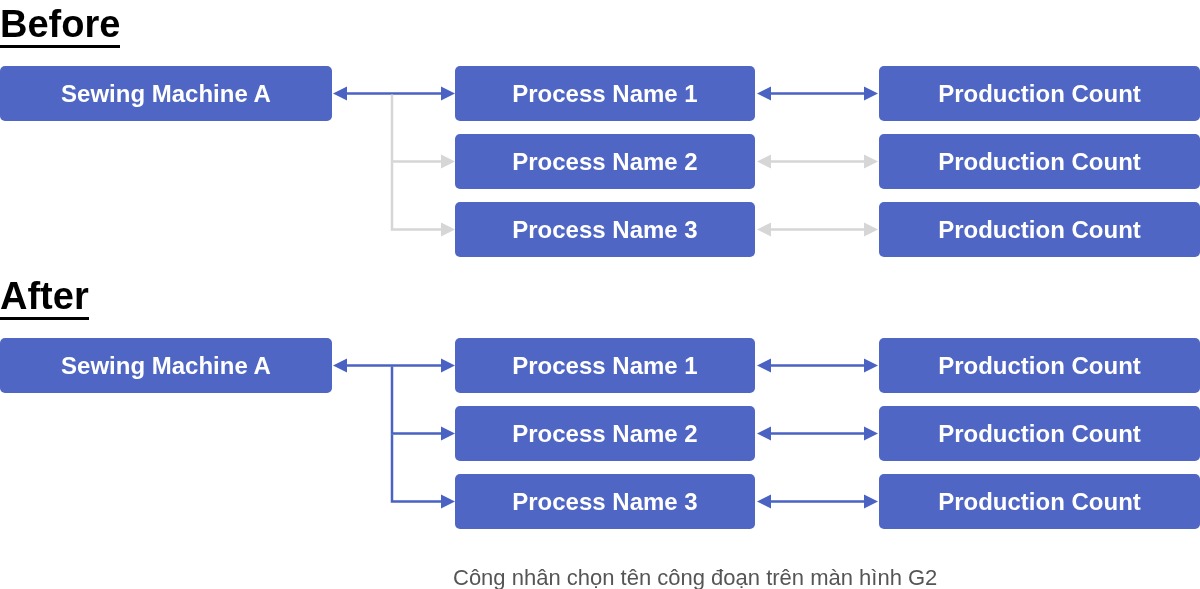  Describe the element at coordinates (60, 25) in the screenshot. I see `section-title: Before` at that location.